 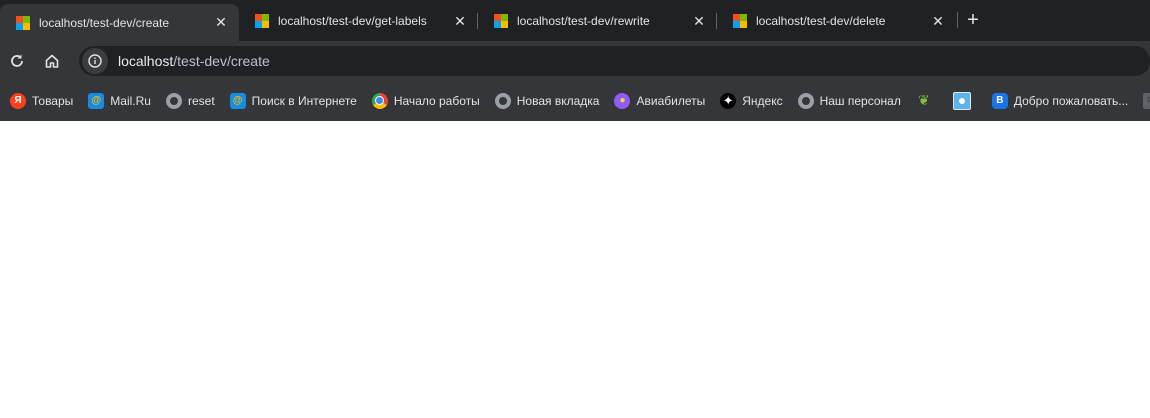 I want to click on square-app-icon, so click(x=961, y=100).